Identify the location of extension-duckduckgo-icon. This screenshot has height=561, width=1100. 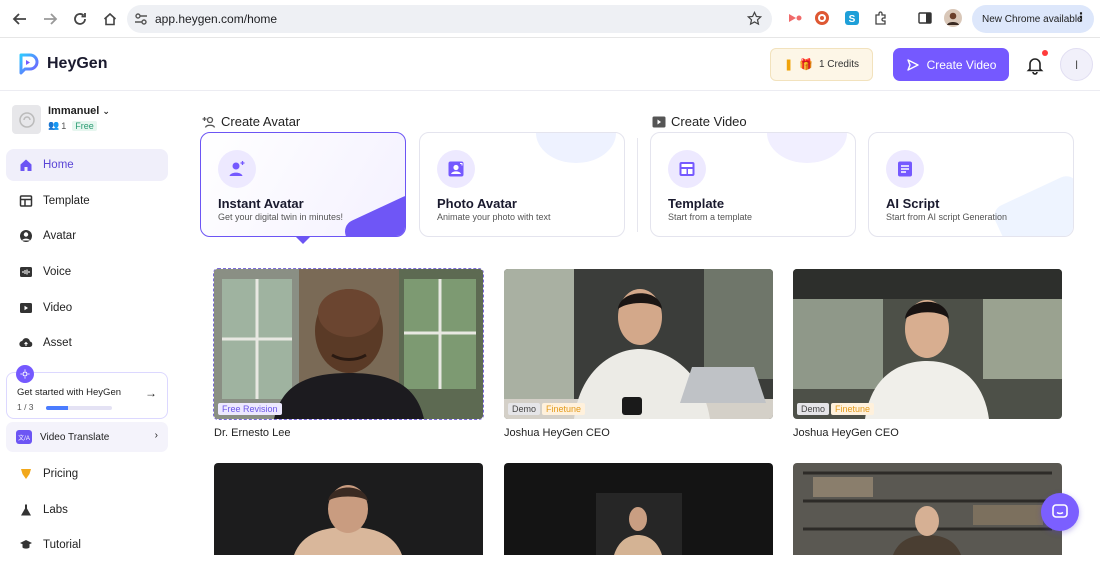
(822, 18).